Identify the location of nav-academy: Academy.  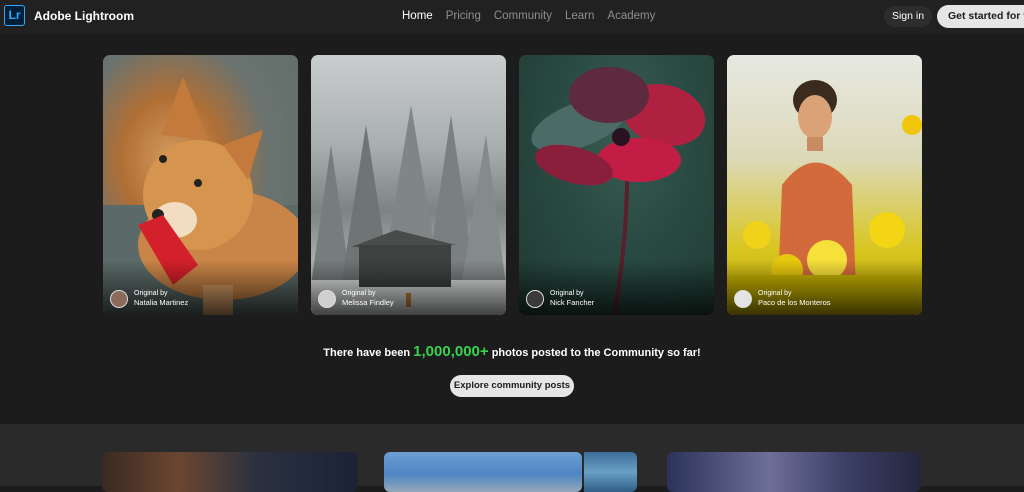
(631, 16).